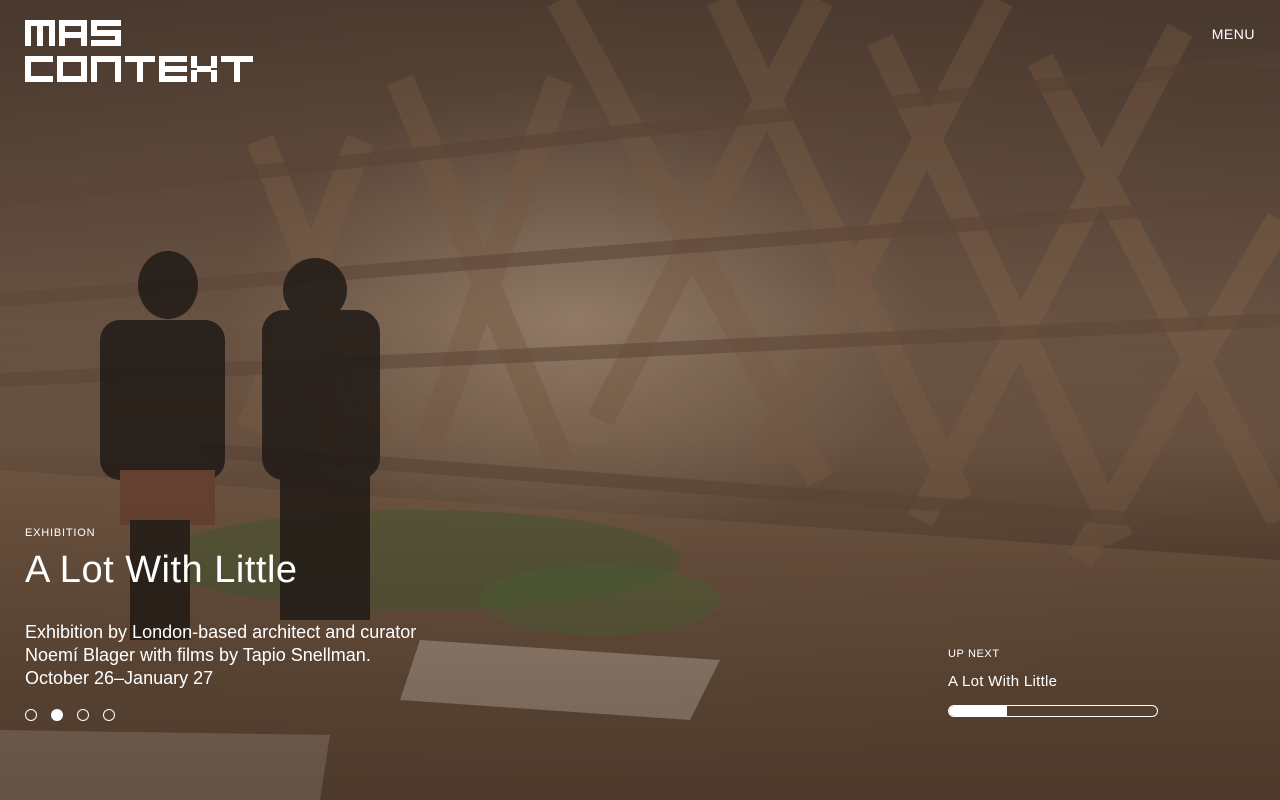 The height and width of the screenshot is (800, 1280). Describe the element at coordinates (260, 570) in the screenshot. I see `slide-title: A Lot With Little` at that location.